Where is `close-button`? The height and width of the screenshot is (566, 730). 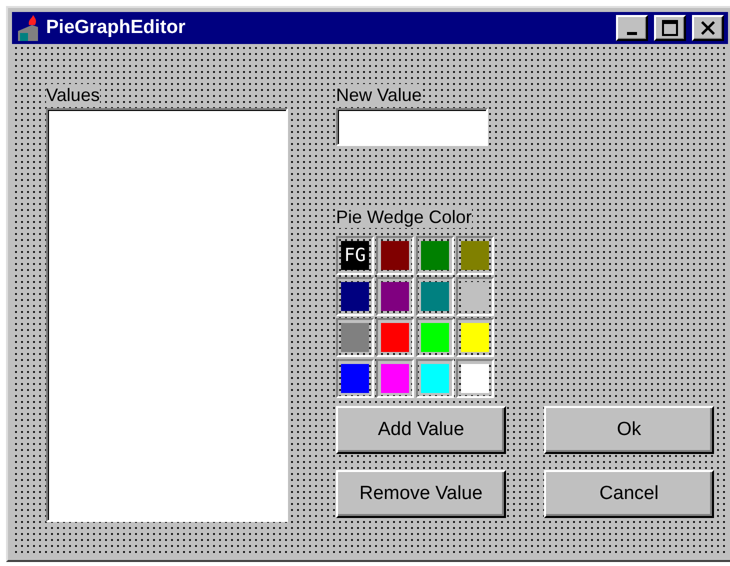 close-button is located at coordinates (708, 28).